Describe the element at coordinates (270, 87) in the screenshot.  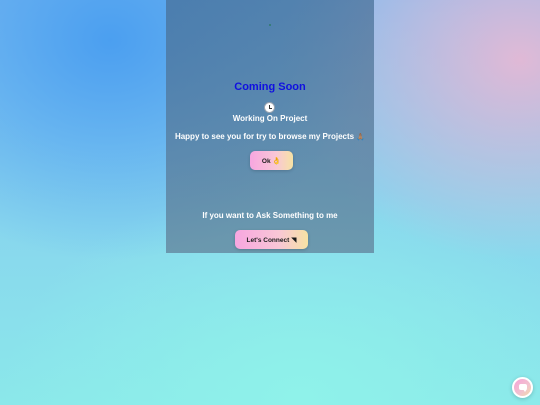
I see `modal-title: Coming Soon` at that location.